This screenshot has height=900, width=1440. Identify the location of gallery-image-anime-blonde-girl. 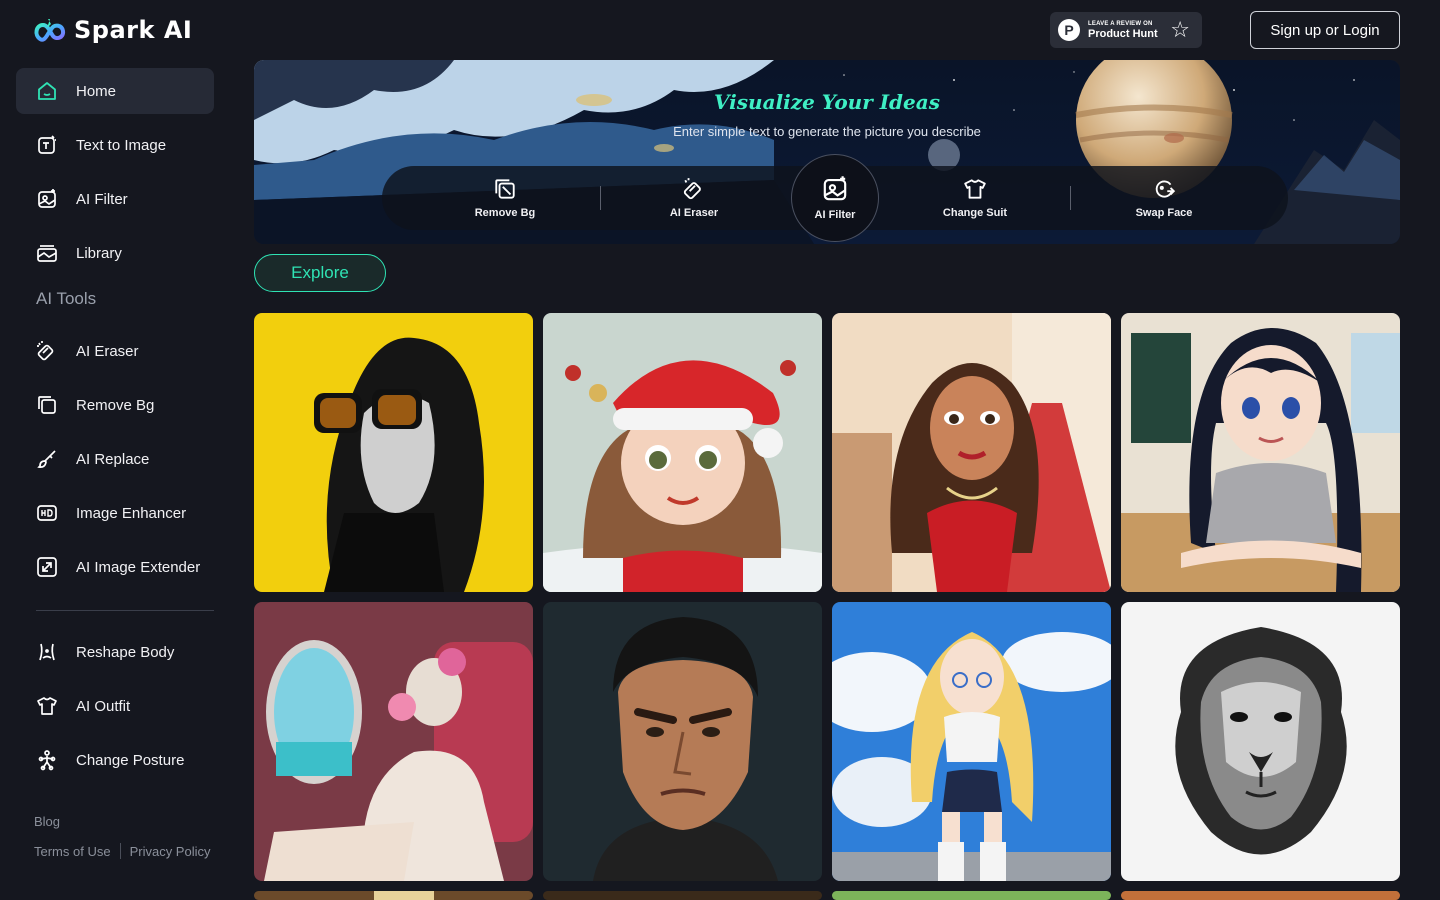
(971, 741).